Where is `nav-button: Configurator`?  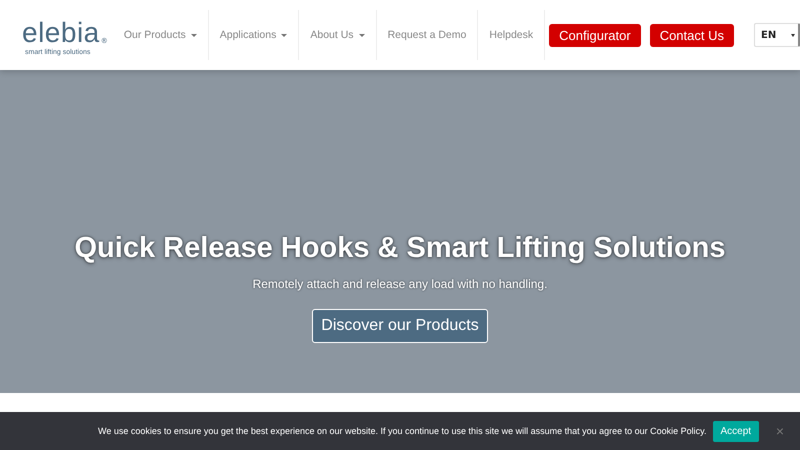
nav-button: Configurator is located at coordinates (595, 35).